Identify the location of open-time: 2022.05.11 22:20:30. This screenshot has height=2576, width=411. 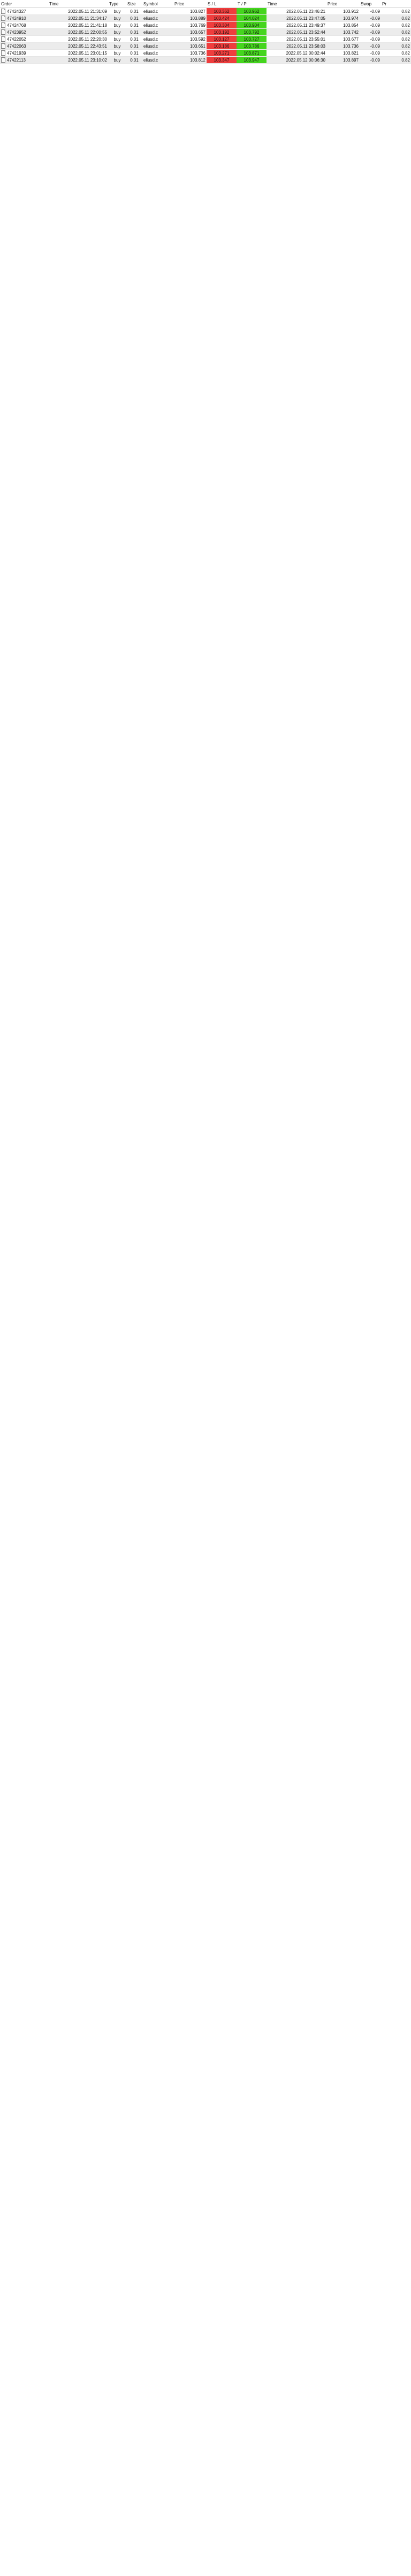
(78, 39).